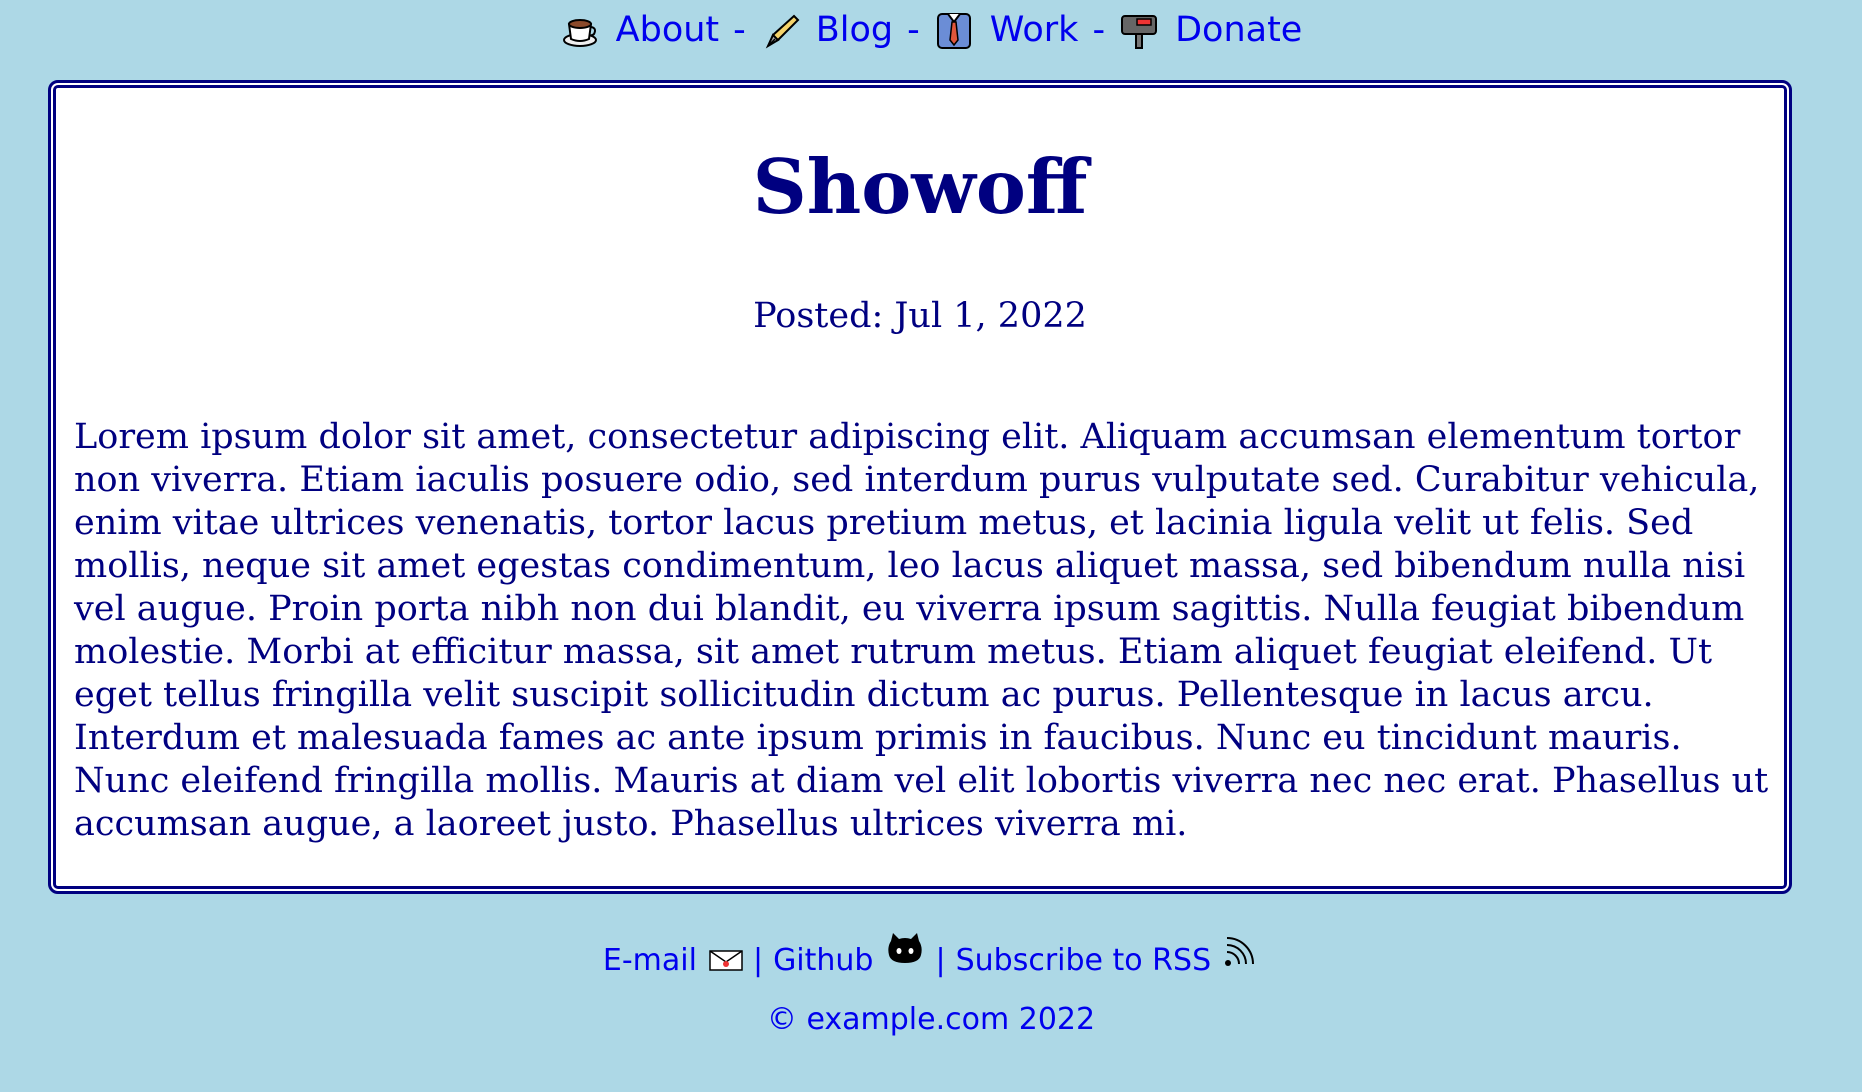  What do you see at coordinates (931, 30) in the screenshot?
I see `top-navigation: About - Blog - Work - Donate` at bounding box center [931, 30].